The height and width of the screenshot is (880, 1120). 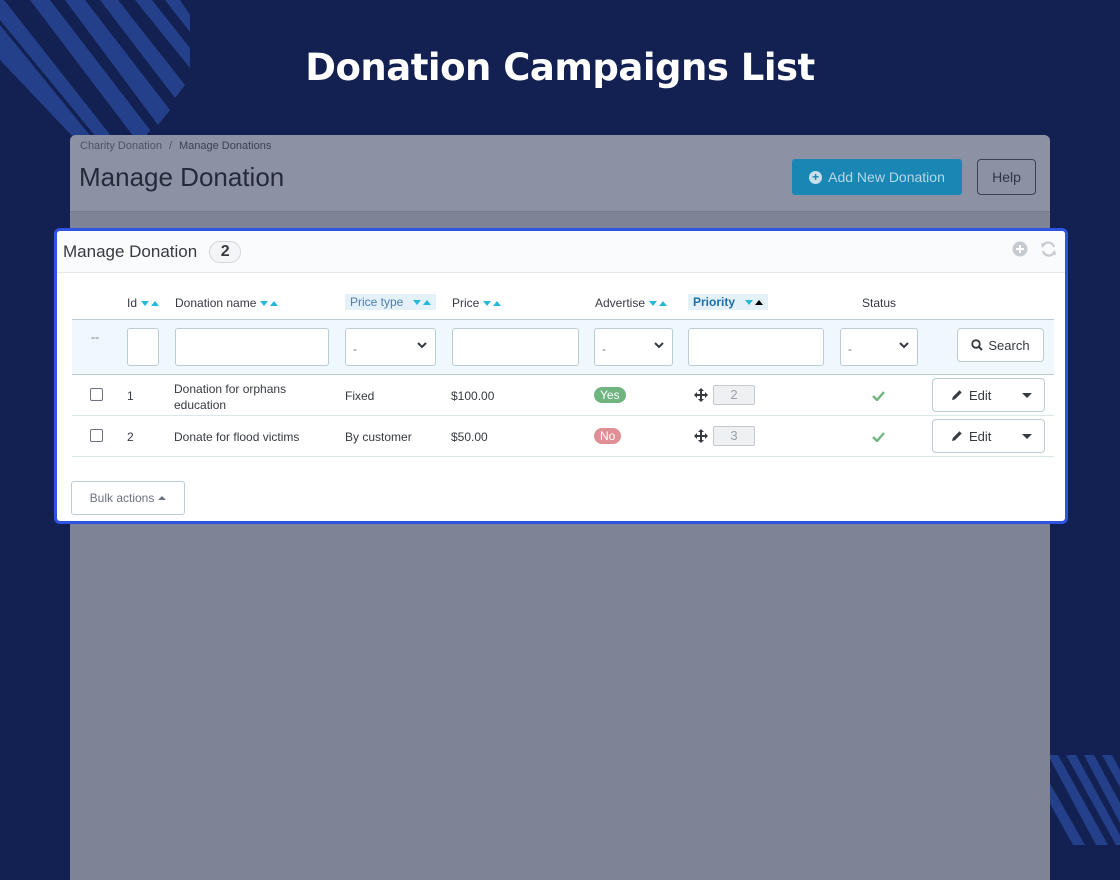 I want to click on row-price: $100.00, so click(x=473, y=396).